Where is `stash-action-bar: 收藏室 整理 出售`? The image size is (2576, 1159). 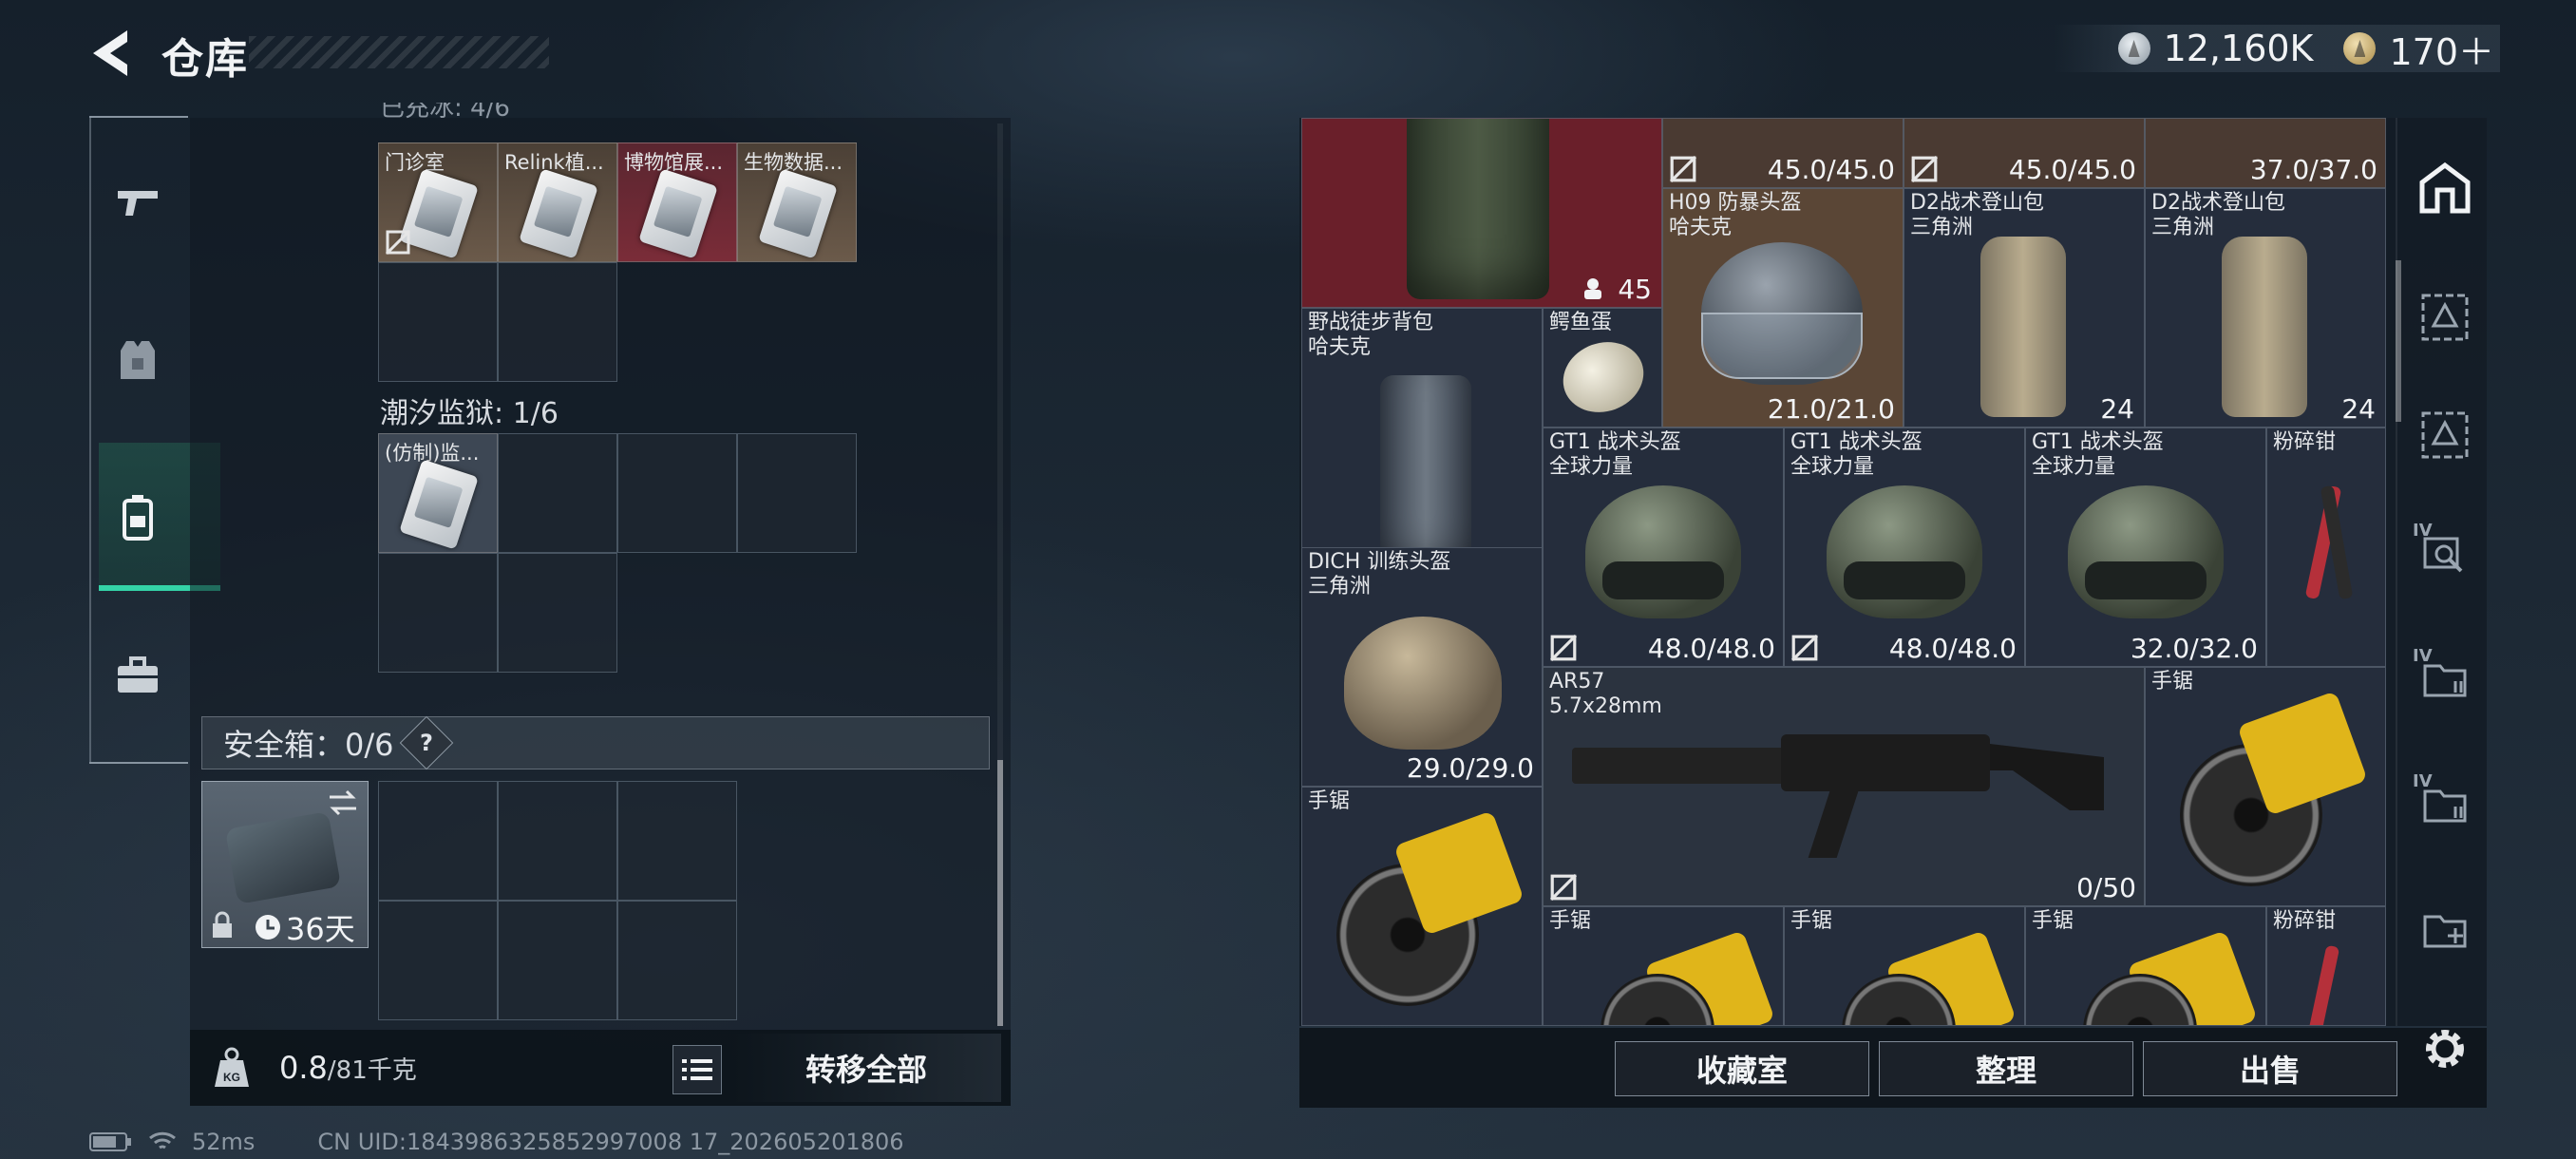 stash-action-bar: 收藏室 整理 出售 is located at coordinates (1893, 1068).